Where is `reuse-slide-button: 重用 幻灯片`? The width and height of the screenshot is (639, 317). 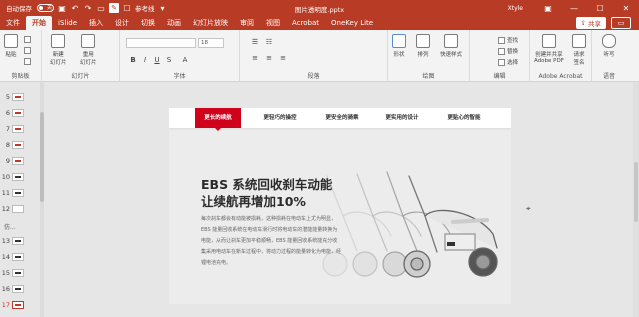
reuse-slide-button: 重用 幻灯片 is located at coordinates (88, 50).